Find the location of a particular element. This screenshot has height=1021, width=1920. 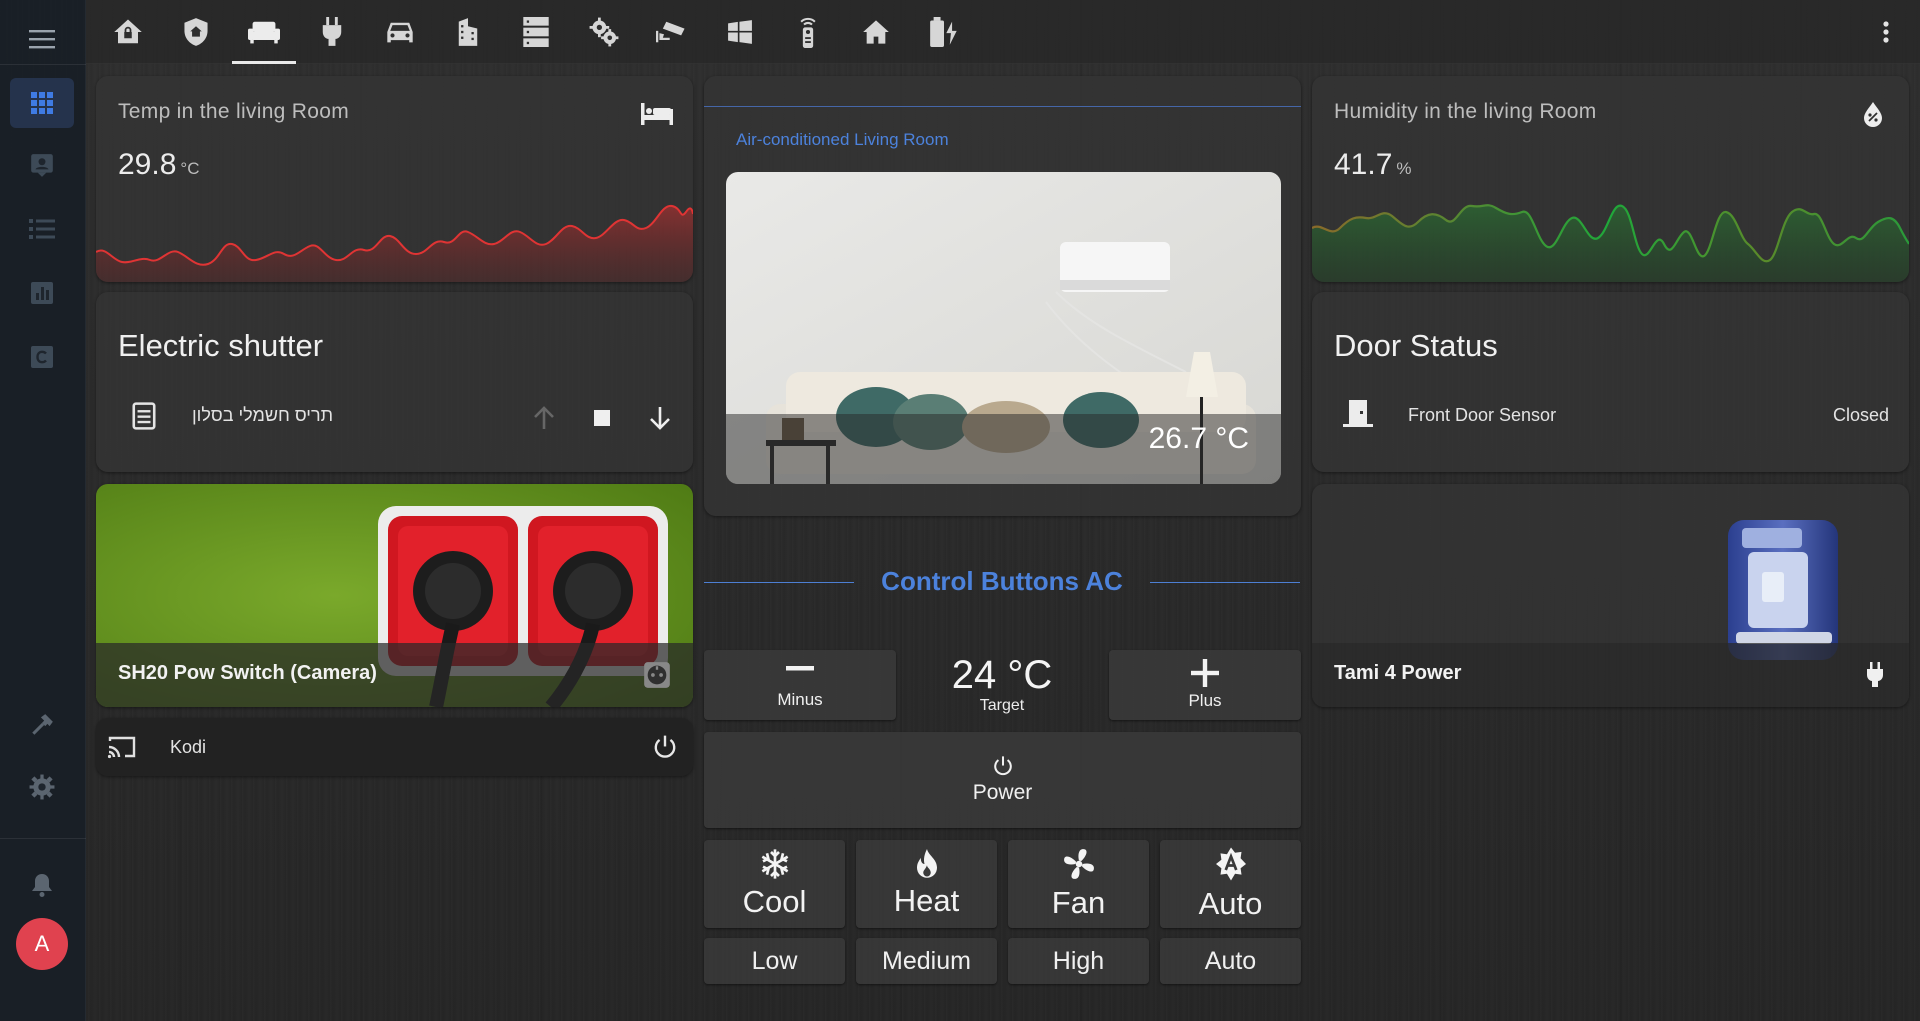

bed-icon is located at coordinates (657, 114).